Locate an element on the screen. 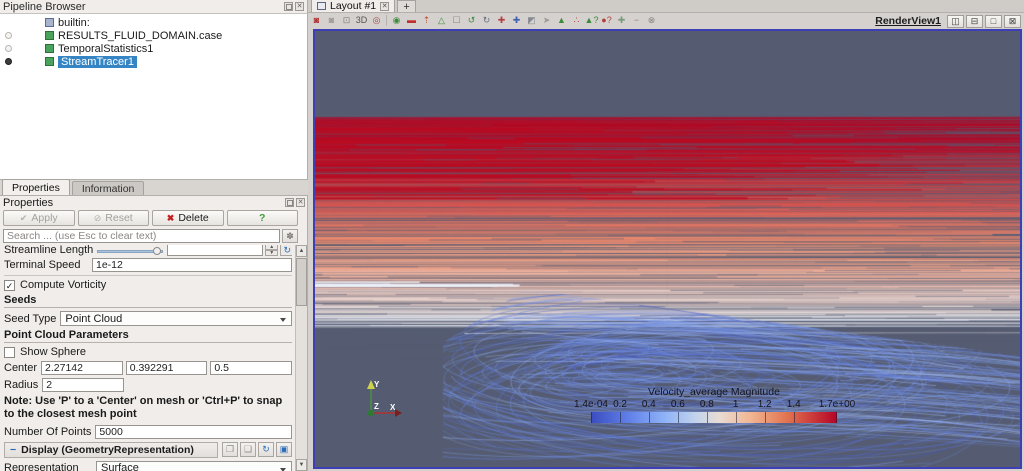  view-minus-y-icon: ➤ is located at coordinates (546, 20).